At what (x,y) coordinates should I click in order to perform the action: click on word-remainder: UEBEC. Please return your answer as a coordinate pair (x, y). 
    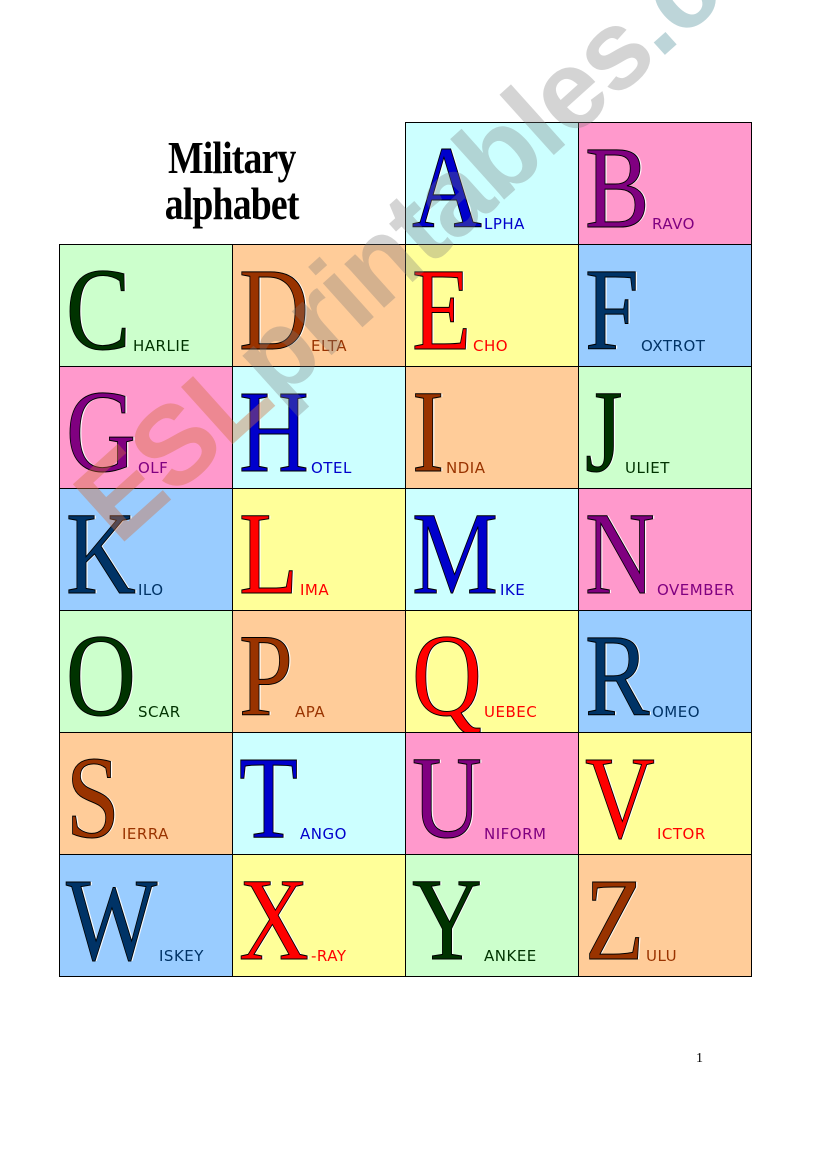
    Looking at the image, I should click on (511, 712).